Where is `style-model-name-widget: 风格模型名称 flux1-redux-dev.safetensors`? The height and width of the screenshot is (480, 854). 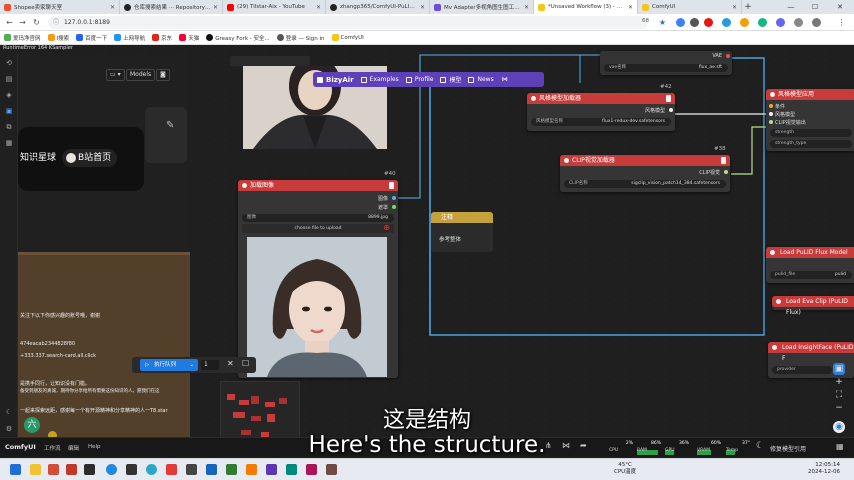 style-model-name-widget: 风格模型名称 flux1-redux-dev.safetensors is located at coordinates (601, 122).